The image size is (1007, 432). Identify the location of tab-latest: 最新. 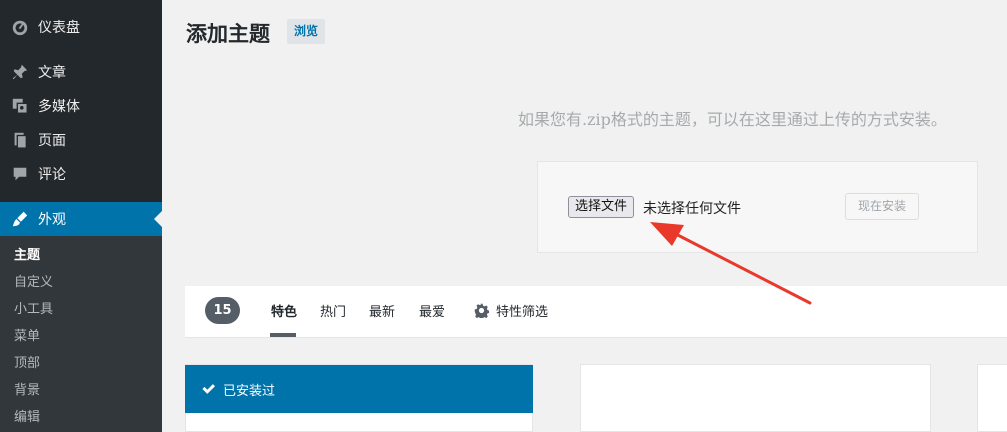
(382, 310).